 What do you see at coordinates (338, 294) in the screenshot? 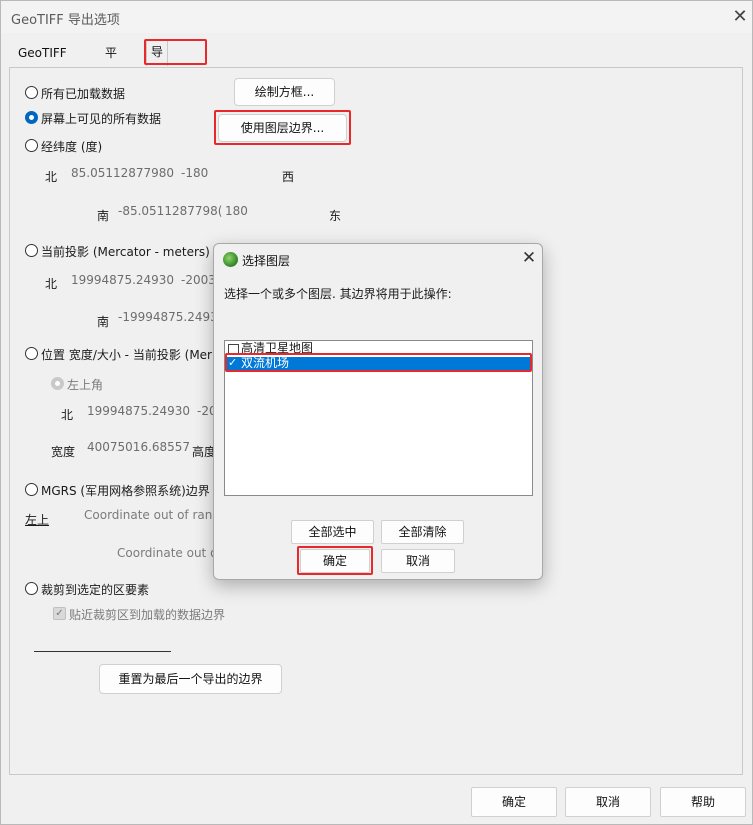
I see `dialog-instruction: 选择一个或多个图层. 其边界将用于此操作:` at bounding box center [338, 294].